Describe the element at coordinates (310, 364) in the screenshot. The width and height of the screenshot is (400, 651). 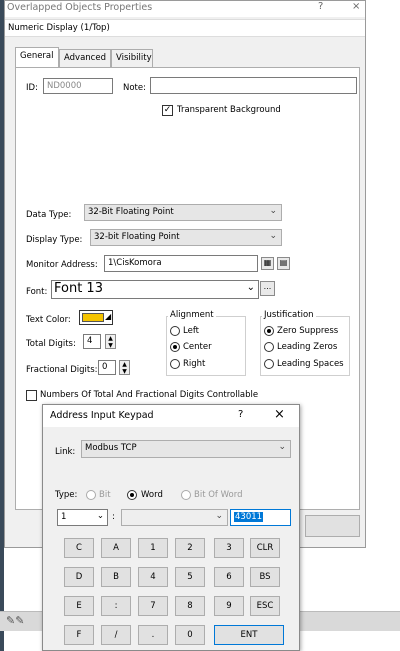
I see `leading-spaces-label: Leading Spaces` at that location.